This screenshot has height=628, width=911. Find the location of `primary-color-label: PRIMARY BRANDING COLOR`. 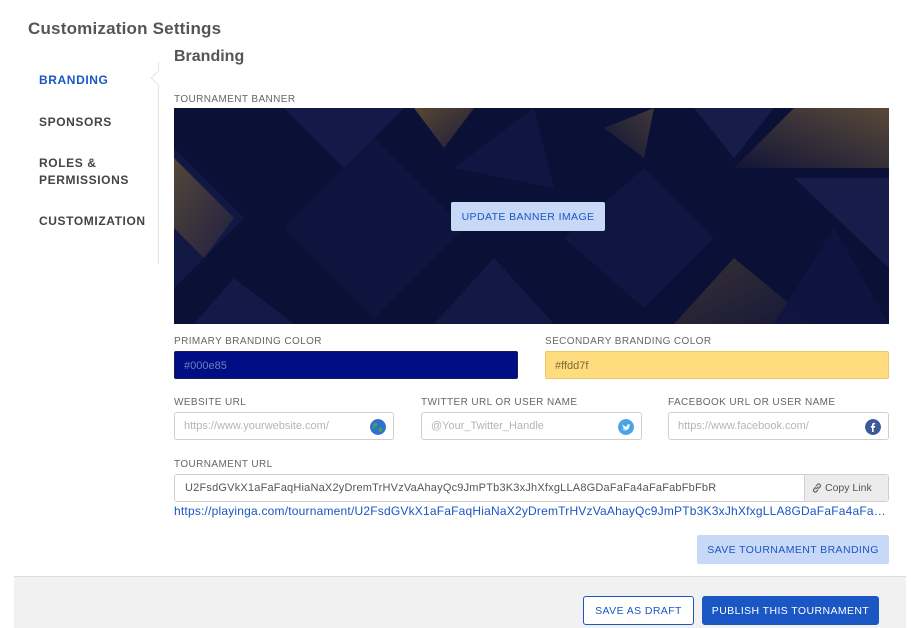

primary-color-label: PRIMARY BRANDING COLOR is located at coordinates (248, 341).